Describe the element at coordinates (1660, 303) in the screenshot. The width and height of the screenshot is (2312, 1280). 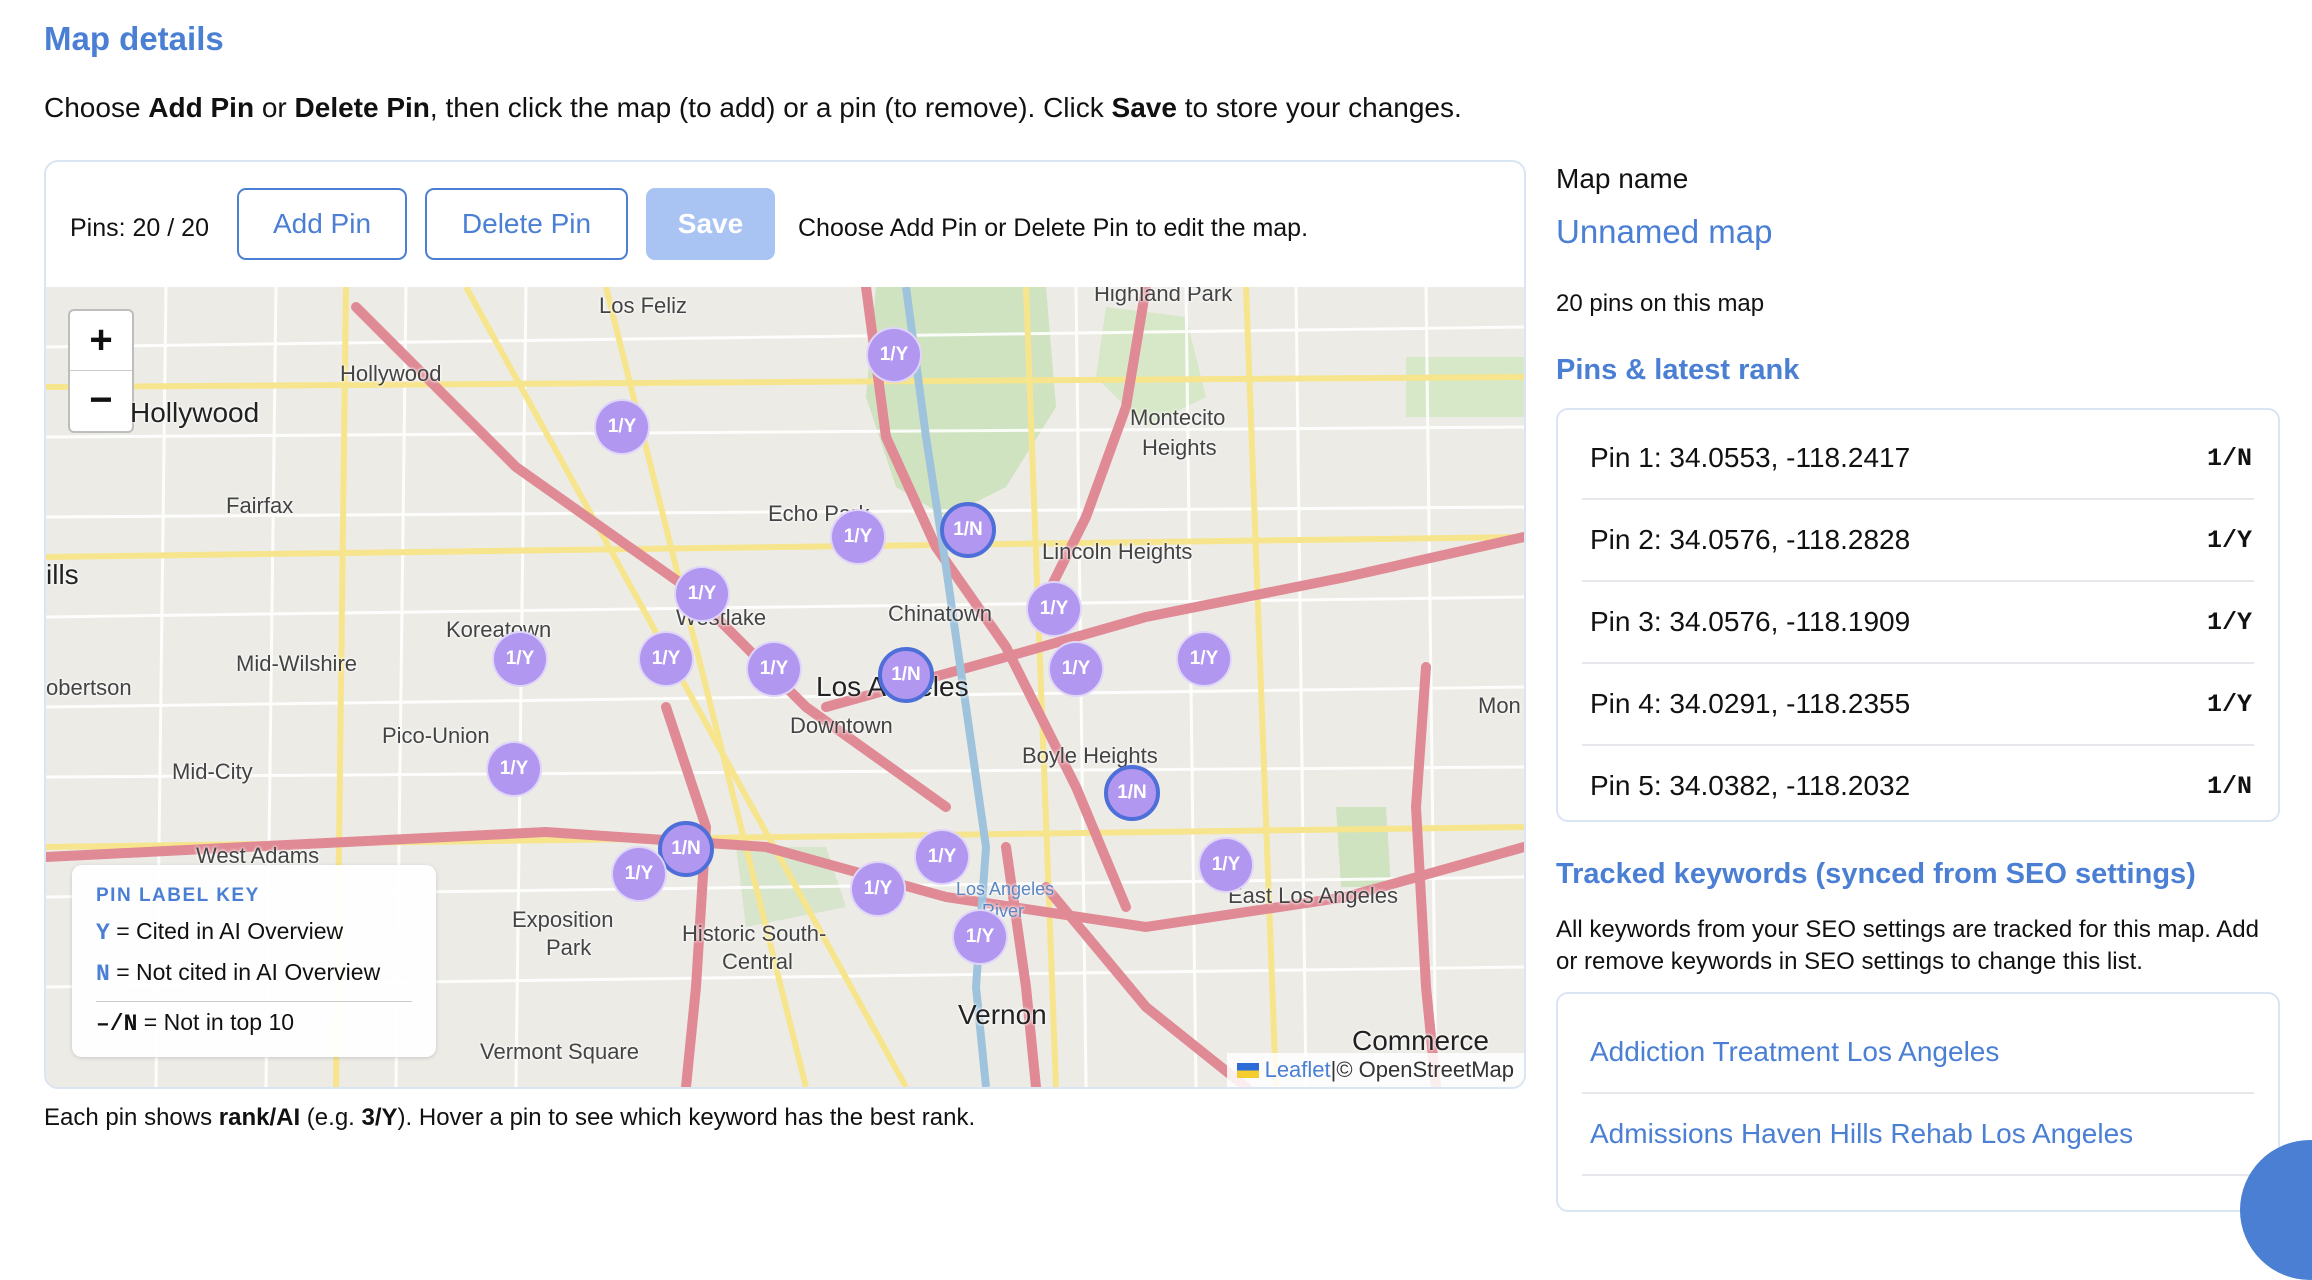
I see `pin-count-text: 20 pins on this map` at that location.